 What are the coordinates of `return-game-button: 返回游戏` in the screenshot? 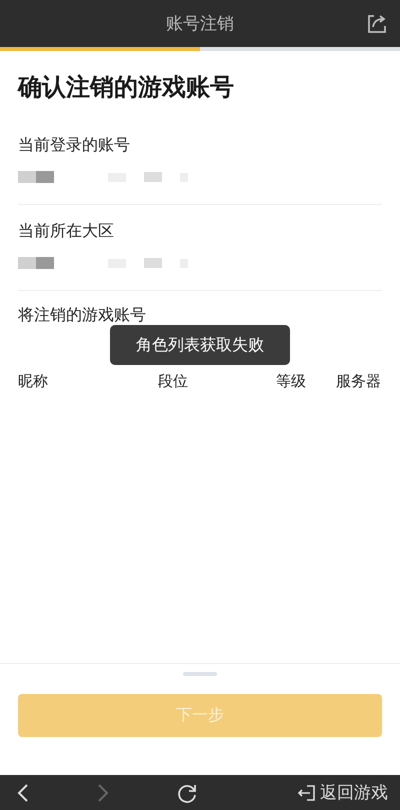 It's located at (342, 792).